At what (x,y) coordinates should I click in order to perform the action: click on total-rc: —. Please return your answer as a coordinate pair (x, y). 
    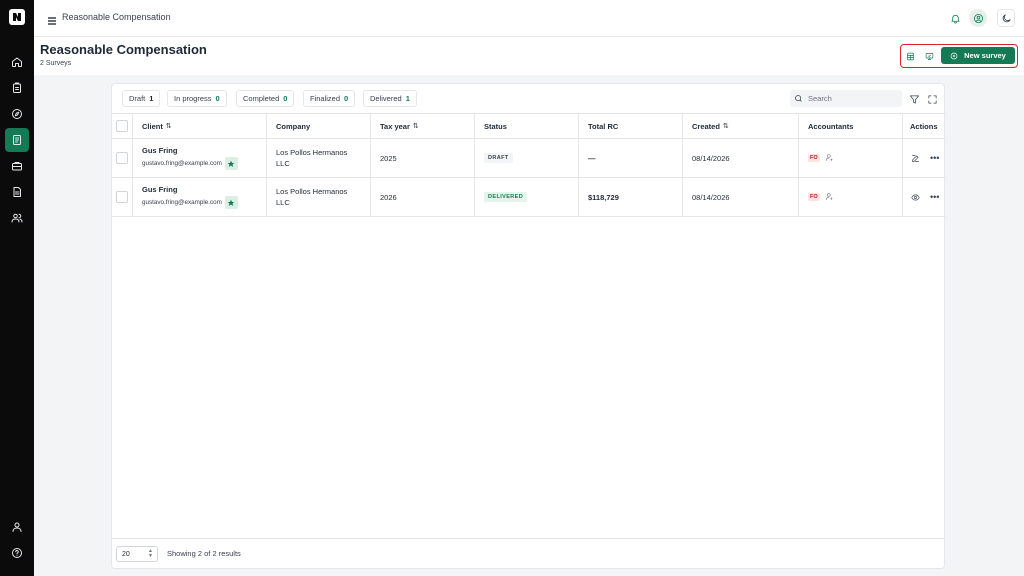
    Looking at the image, I should click on (631, 158).